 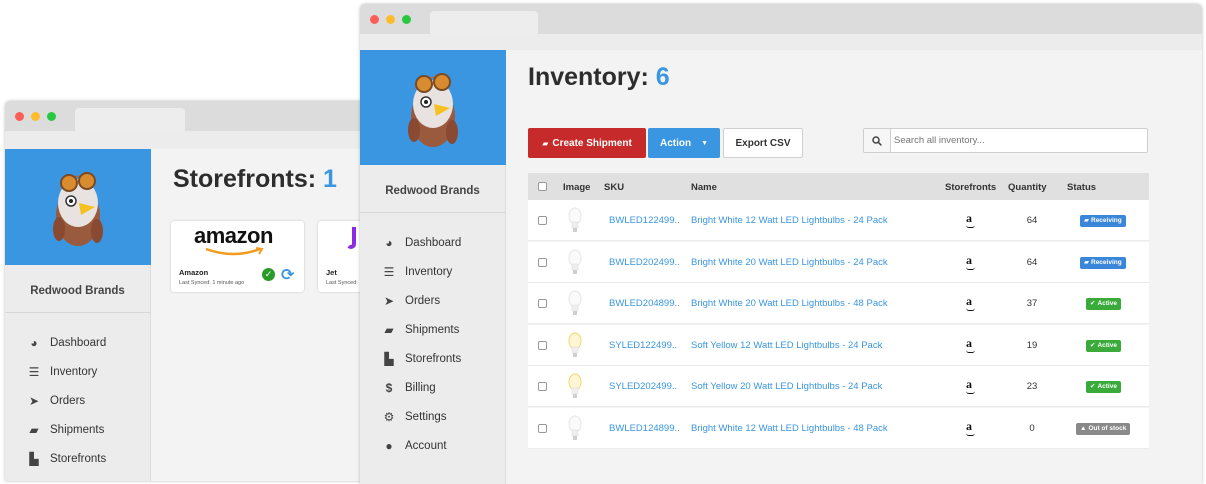 I want to click on sidebar-item-label: Storefronts, so click(x=78, y=459).